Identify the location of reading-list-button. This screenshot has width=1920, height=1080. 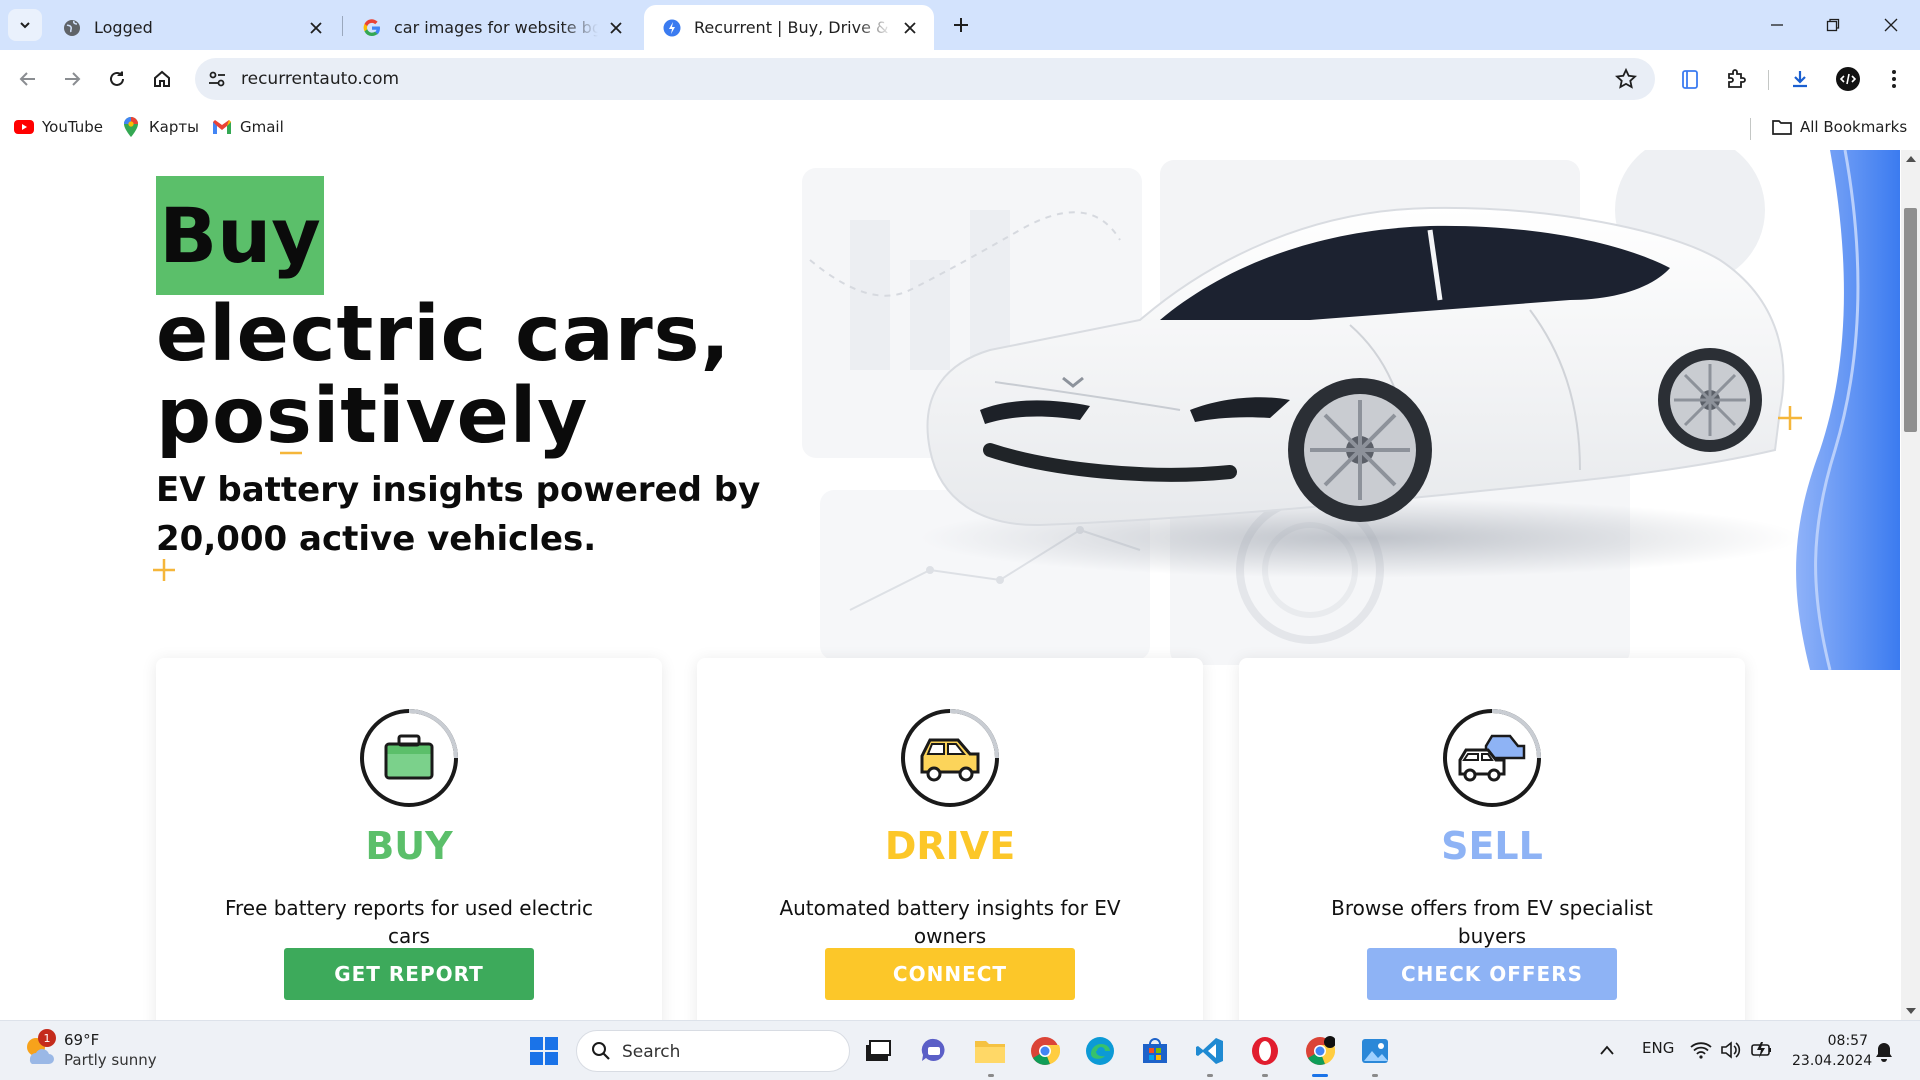
(1690, 79).